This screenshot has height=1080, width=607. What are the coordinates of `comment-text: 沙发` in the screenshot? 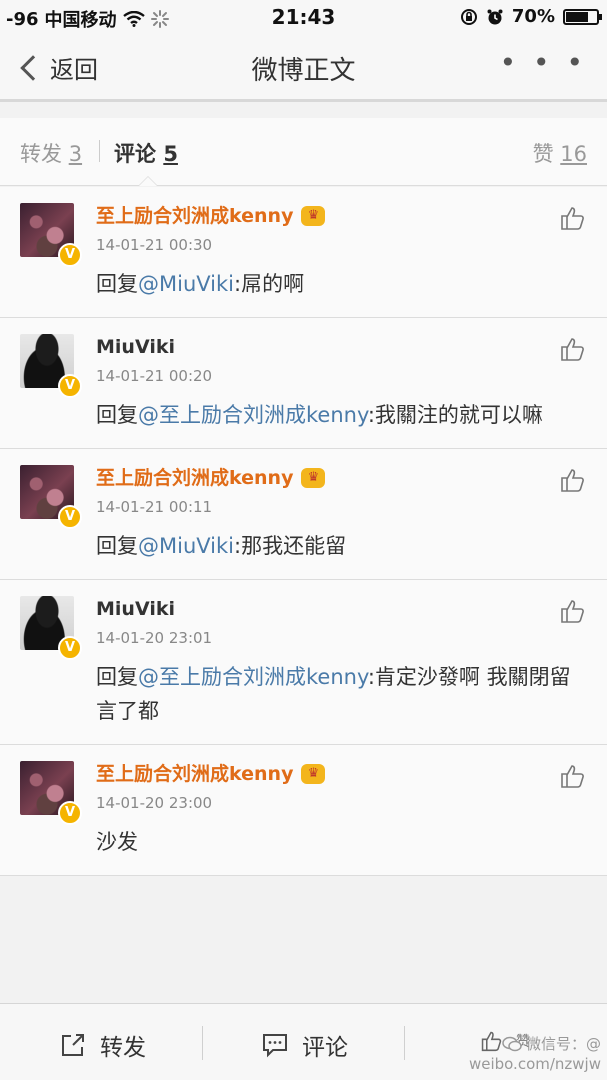 It's located at (339, 842).